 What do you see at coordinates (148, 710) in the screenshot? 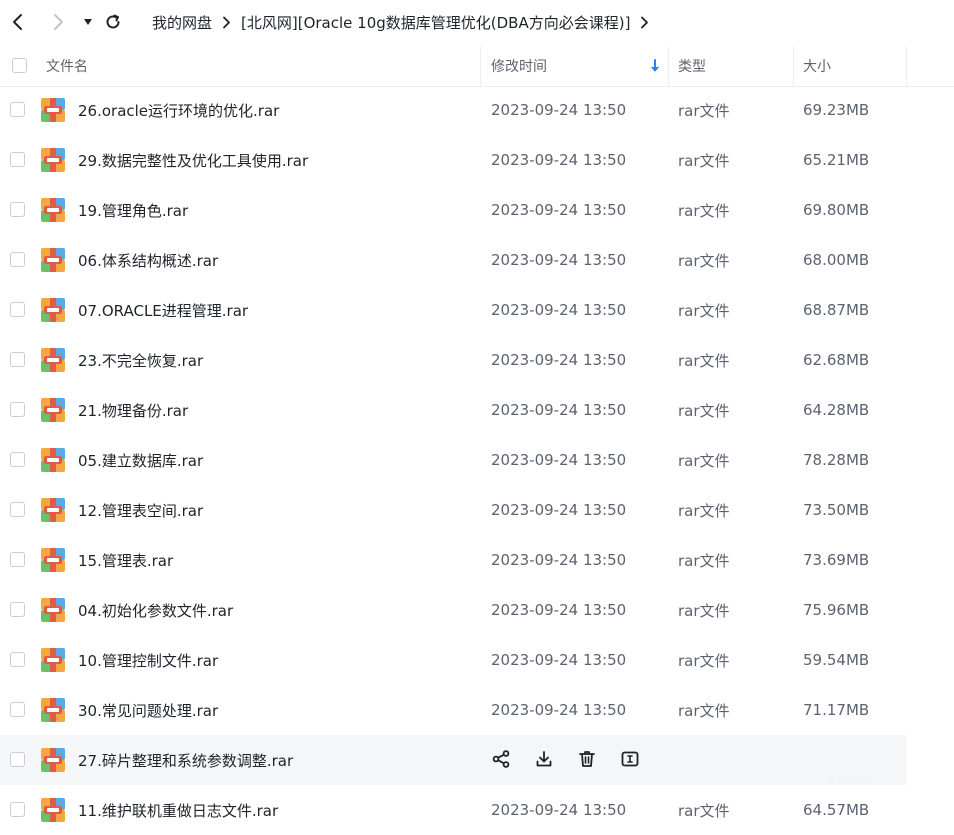
I see `file-name: 30.常见问题处理.rar` at bounding box center [148, 710].